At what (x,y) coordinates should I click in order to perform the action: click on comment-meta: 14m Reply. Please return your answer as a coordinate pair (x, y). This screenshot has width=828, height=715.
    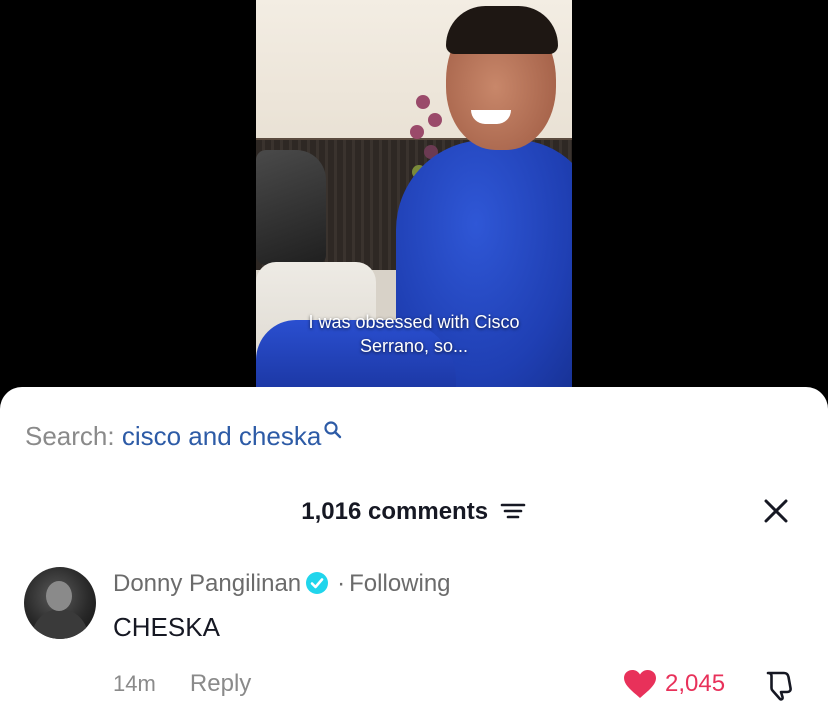
    Looking at the image, I should click on (182, 684).